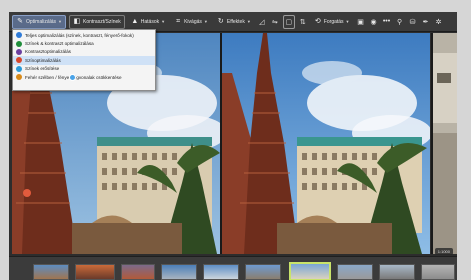 This screenshot has height=280, width=471. What do you see at coordinates (135, 21) in the screenshot?
I see `sharpen-icon: ▲` at bounding box center [135, 21].